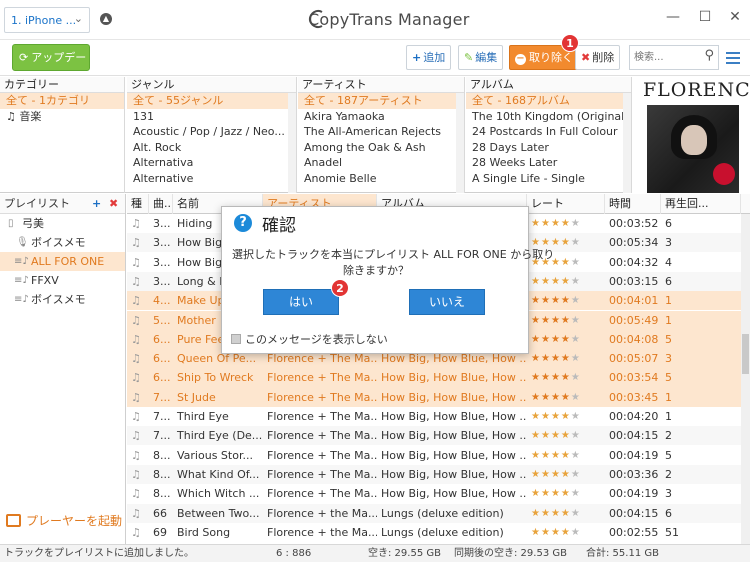 The width and height of the screenshot is (750, 562). What do you see at coordinates (62, 101) in the screenshot?
I see `category-item: 全て - 1カテゴリ` at bounding box center [62, 101].